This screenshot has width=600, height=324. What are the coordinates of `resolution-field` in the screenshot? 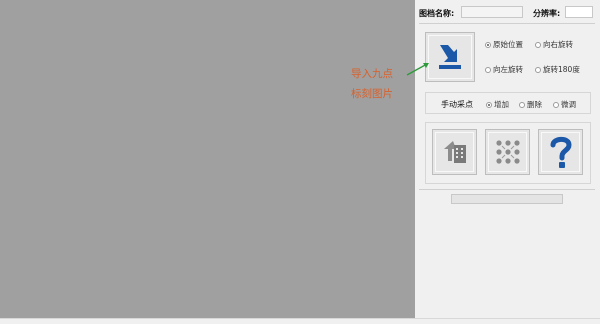 It's located at (579, 12).